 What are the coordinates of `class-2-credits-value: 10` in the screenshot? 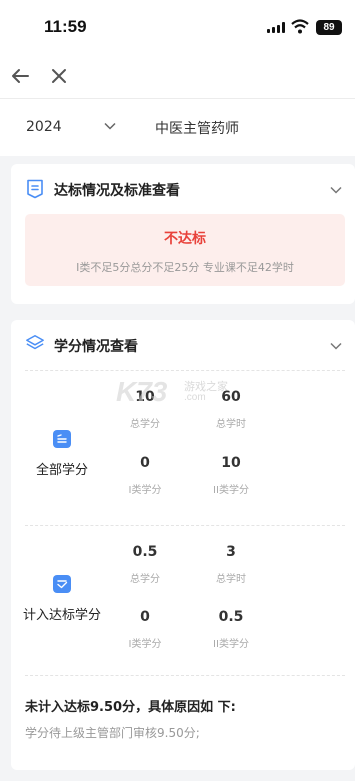 It's located at (231, 463).